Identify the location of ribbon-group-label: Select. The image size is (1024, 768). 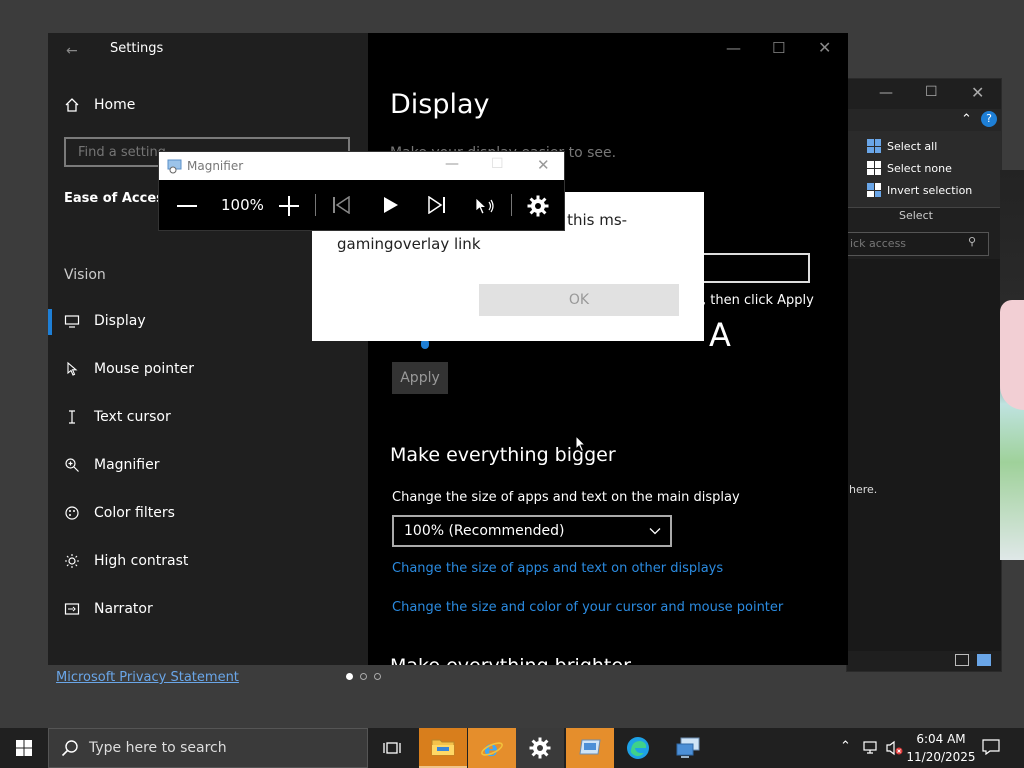
(916, 215).